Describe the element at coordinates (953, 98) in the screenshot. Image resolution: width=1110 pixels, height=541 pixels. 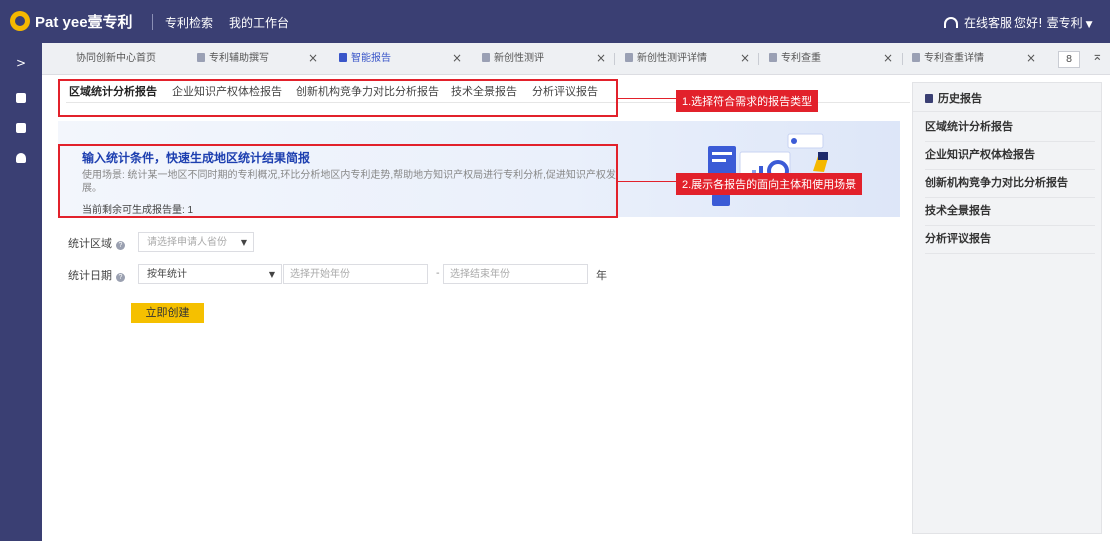
I see `history-title: 历史报告` at that location.